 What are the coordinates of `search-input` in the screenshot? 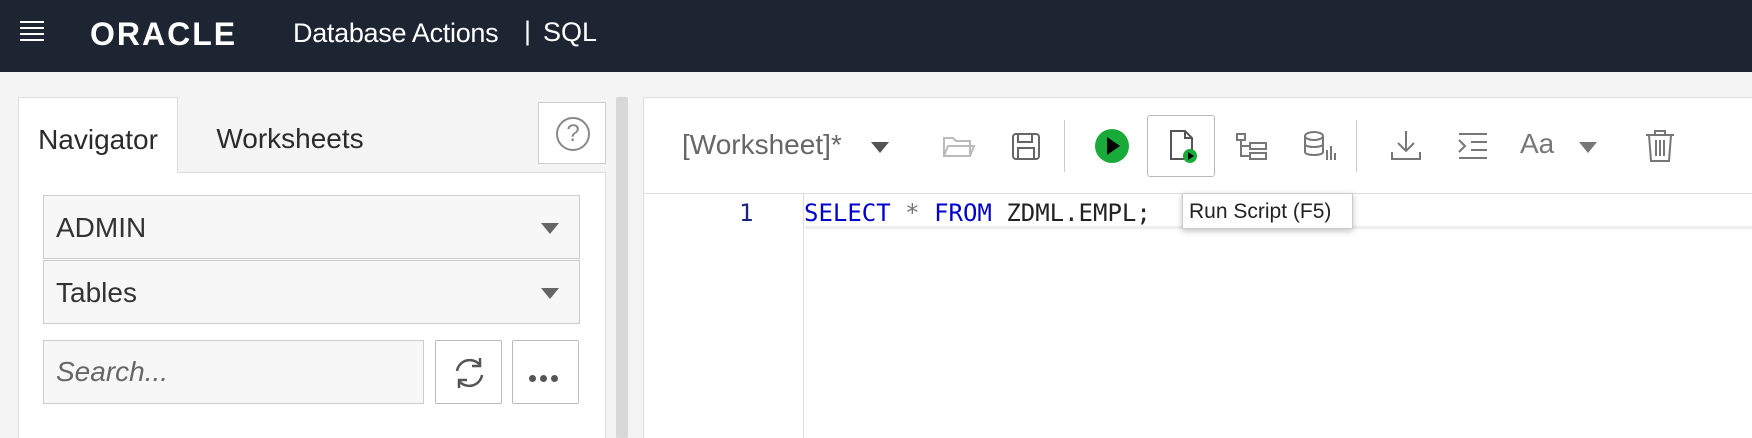 It's located at (233, 372).